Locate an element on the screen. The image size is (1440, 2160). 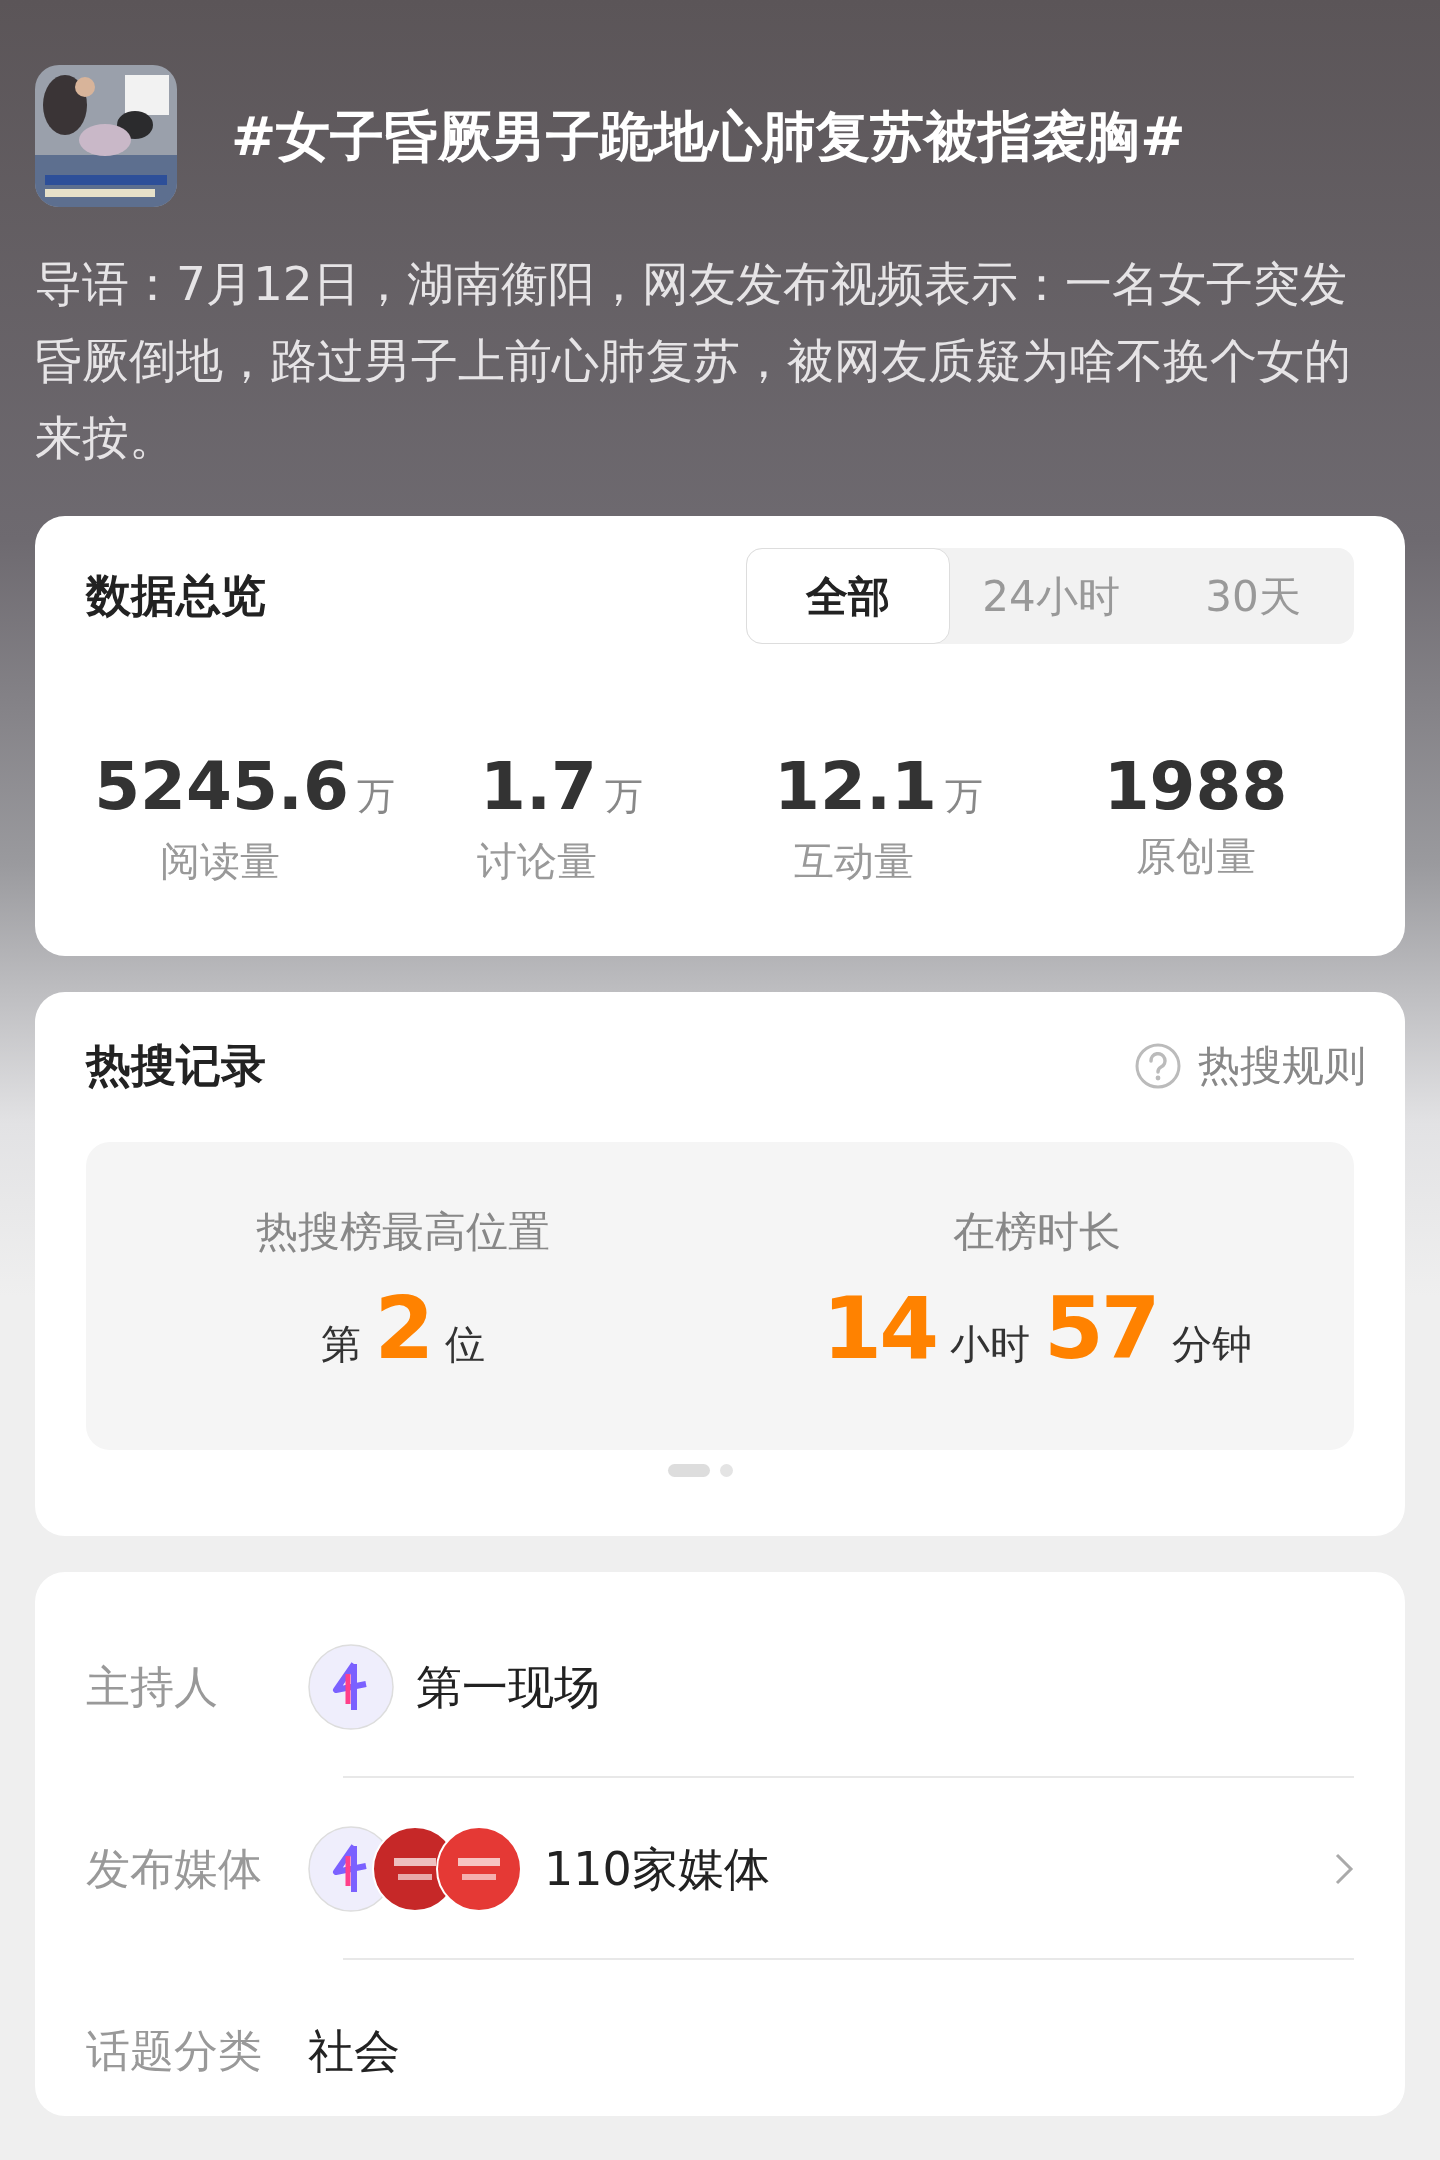
tab: 30天 is located at coordinates (1253, 596).